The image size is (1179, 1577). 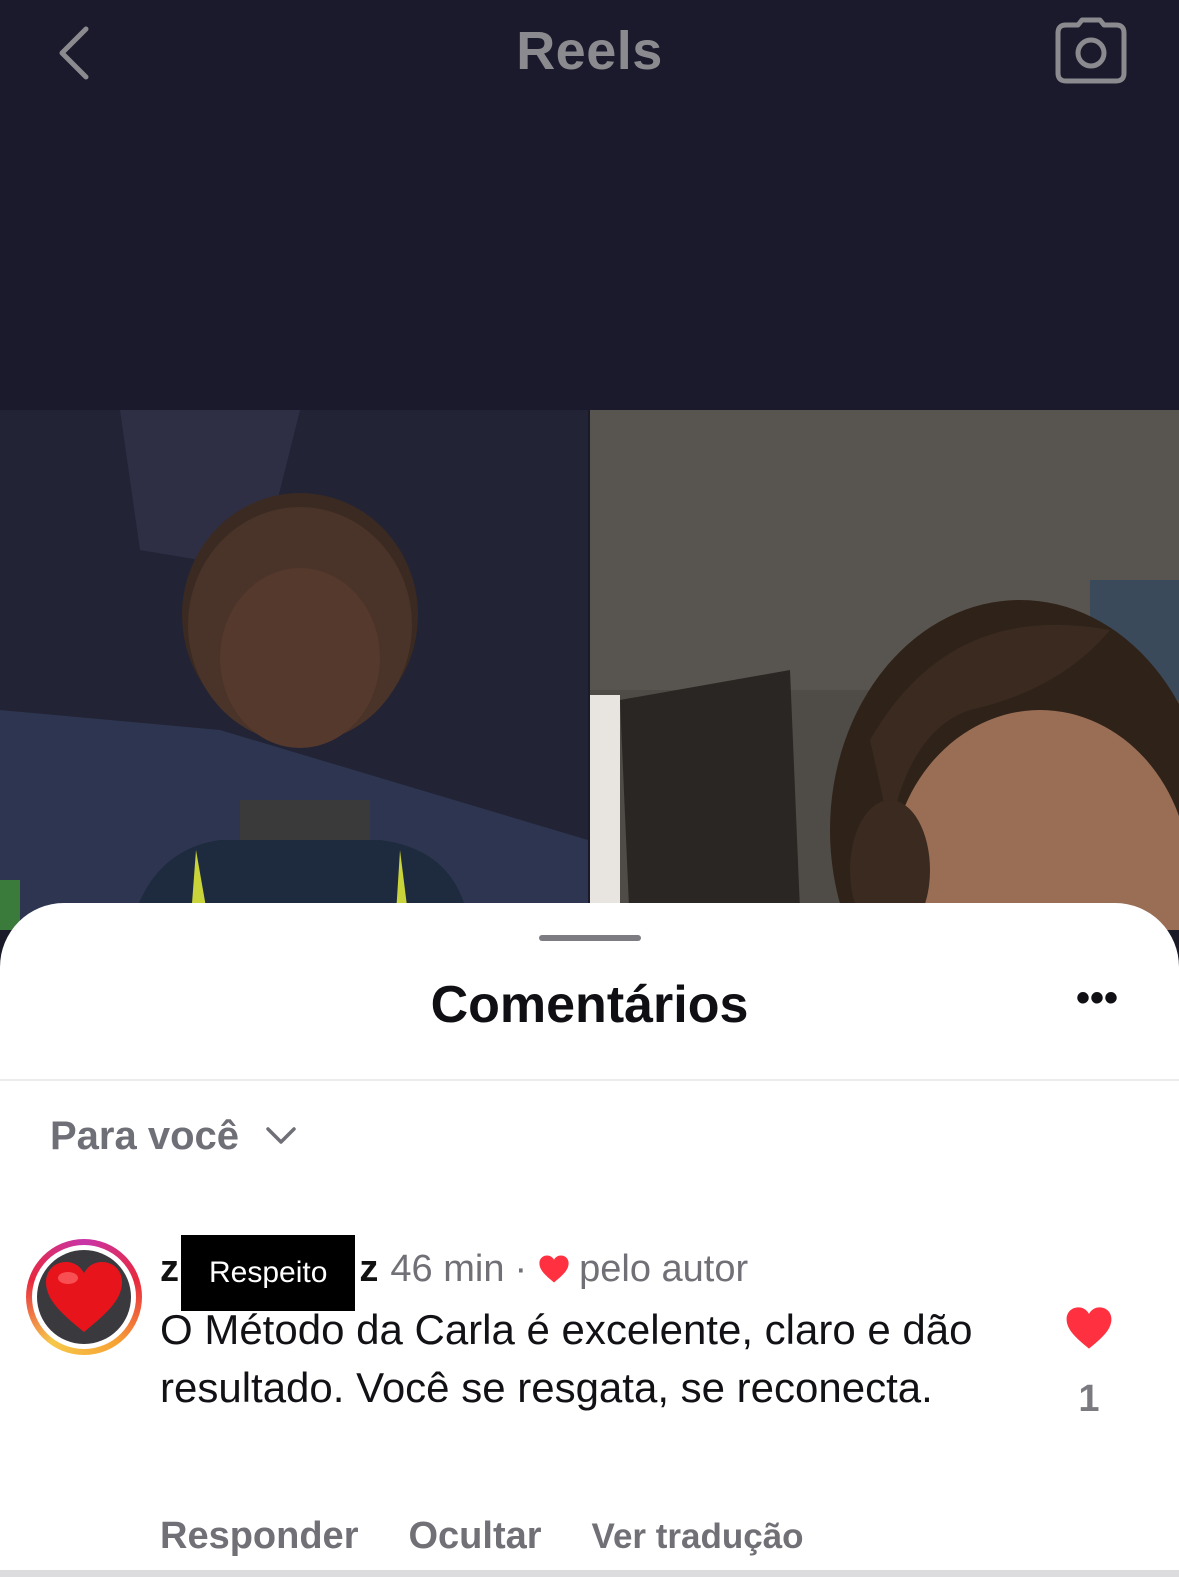 What do you see at coordinates (664, 1268) in the screenshot?
I see `liked-by-author-label: pelo autor` at bounding box center [664, 1268].